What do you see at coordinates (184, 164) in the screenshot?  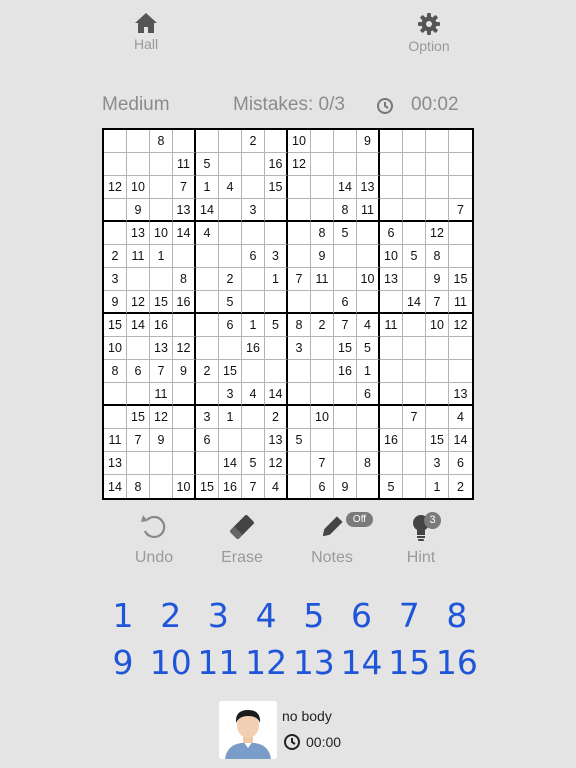 I see `board-cell: 11` at bounding box center [184, 164].